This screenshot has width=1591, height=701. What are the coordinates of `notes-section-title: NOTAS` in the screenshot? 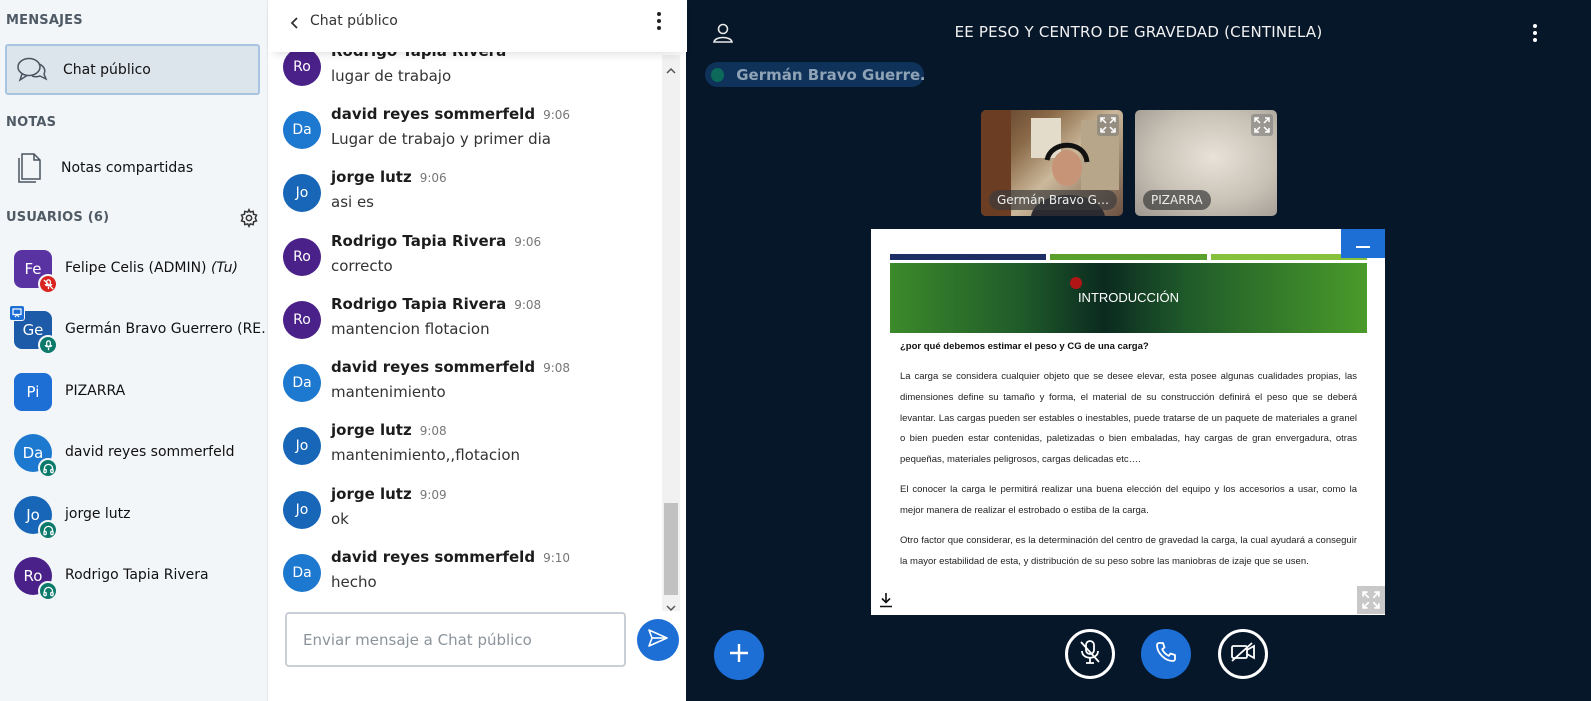 It's located at (31, 122).